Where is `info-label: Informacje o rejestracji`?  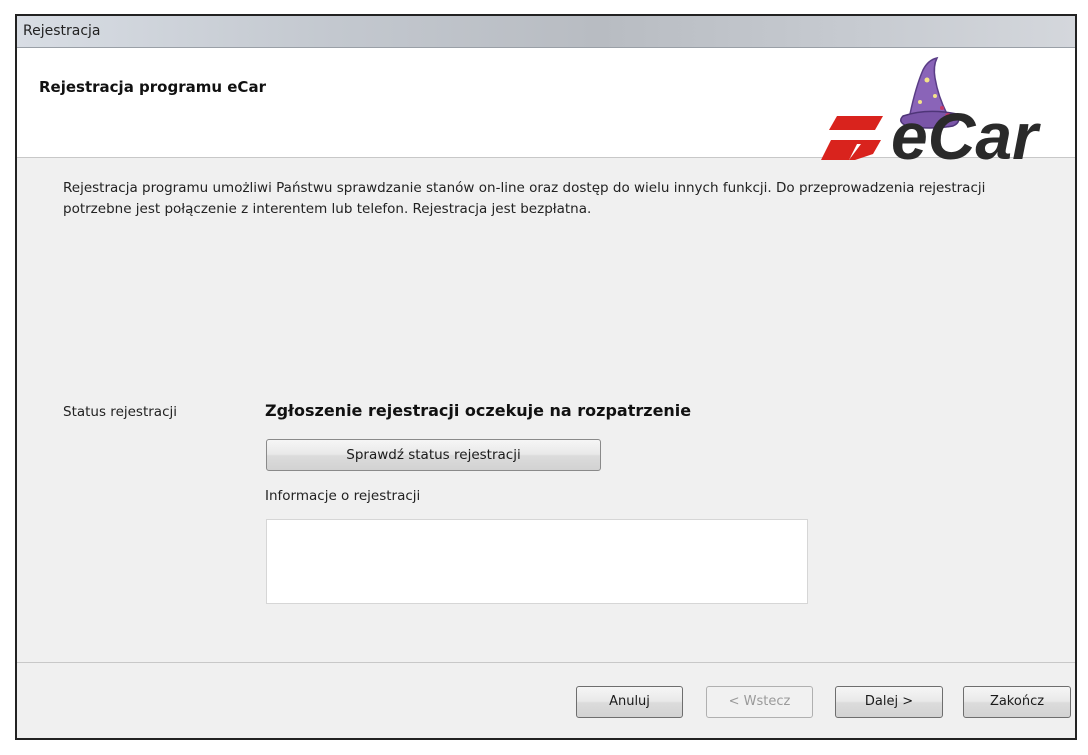 info-label: Informacje o rejestracji is located at coordinates (343, 496).